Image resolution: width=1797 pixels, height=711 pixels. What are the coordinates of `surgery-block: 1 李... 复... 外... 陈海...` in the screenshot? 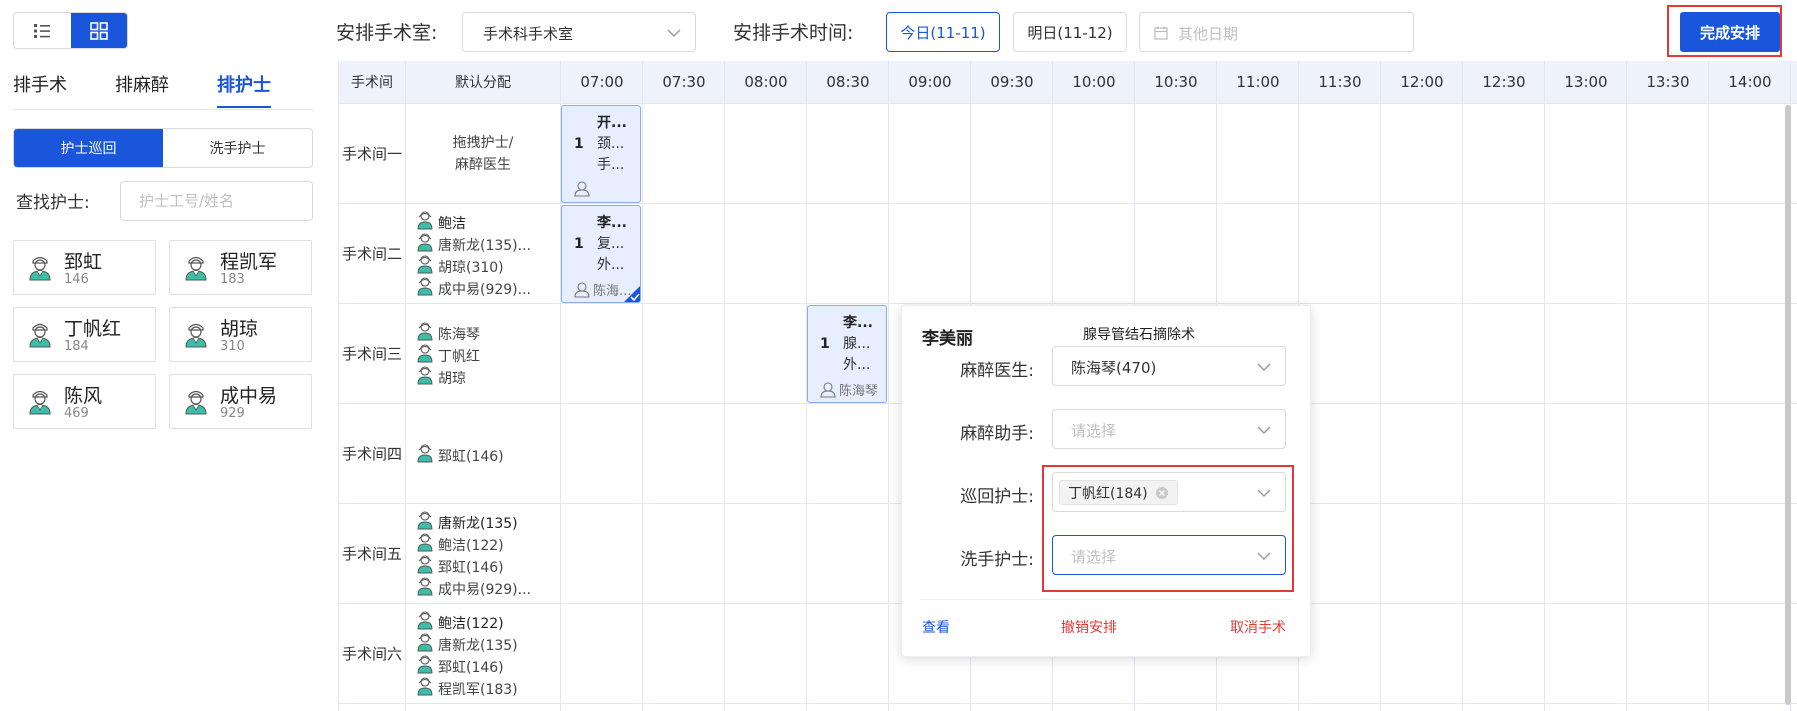 It's located at (601, 254).